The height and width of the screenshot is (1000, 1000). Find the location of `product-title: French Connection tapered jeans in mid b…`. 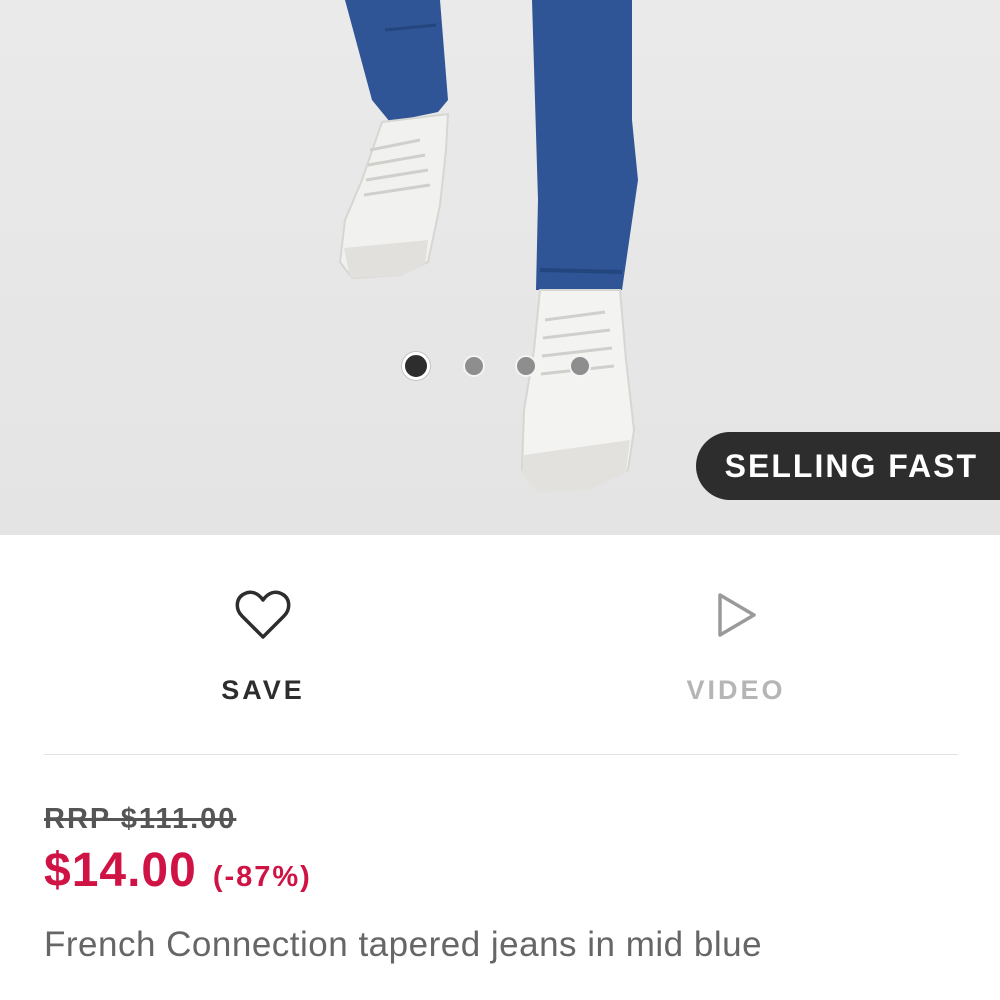

product-title: French Connection tapered jeans in mid b… is located at coordinates (403, 944).